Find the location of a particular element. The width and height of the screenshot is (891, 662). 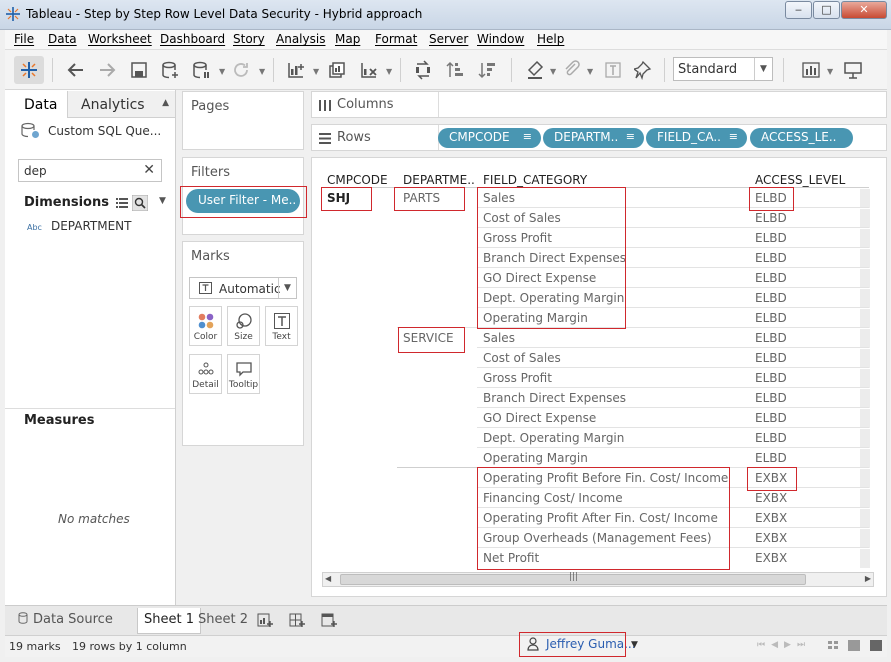

group-icon is located at coordinates (572, 70).